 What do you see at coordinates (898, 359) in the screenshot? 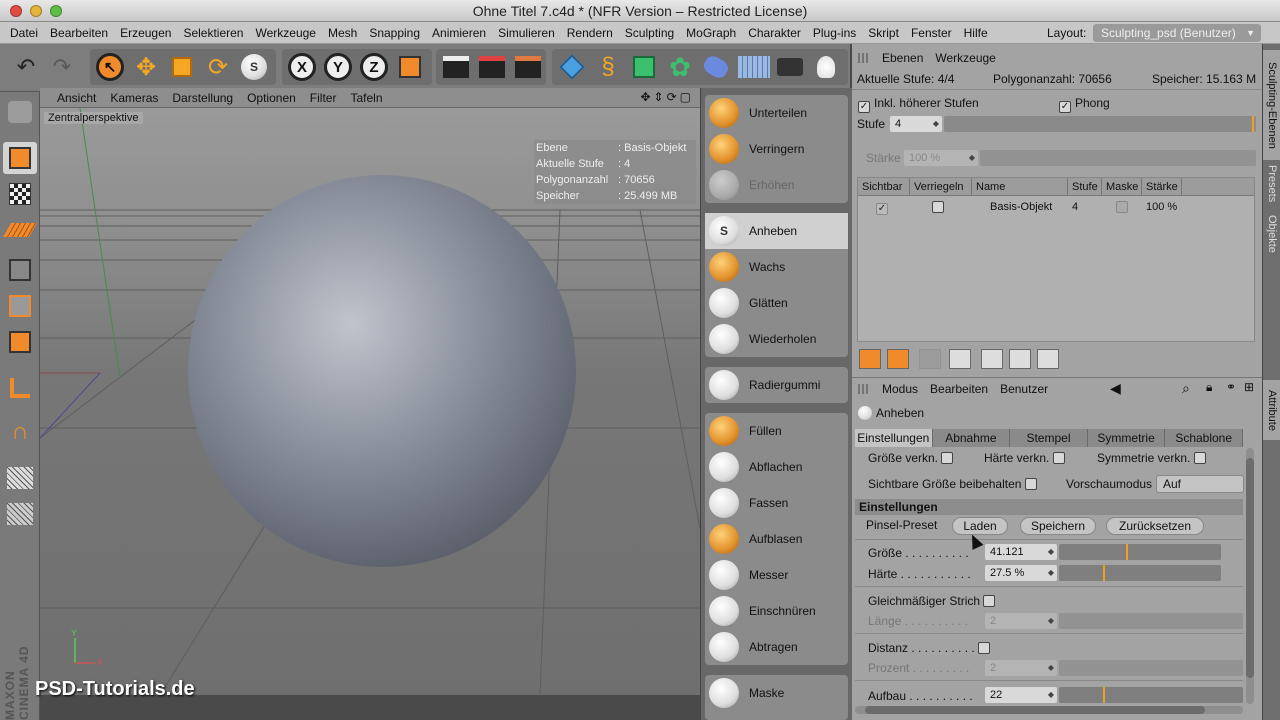
I see `add-folder-icon` at bounding box center [898, 359].